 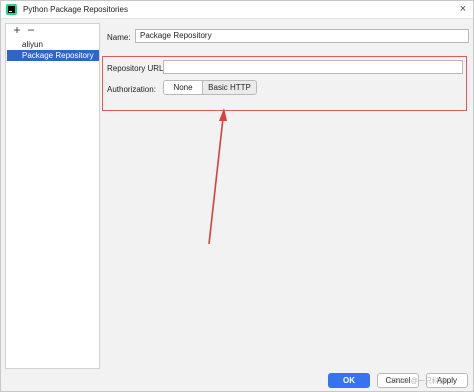 What do you see at coordinates (11, 9) in the screenshot?
I see `pycharm-icon` at bounding box center [11, 9].